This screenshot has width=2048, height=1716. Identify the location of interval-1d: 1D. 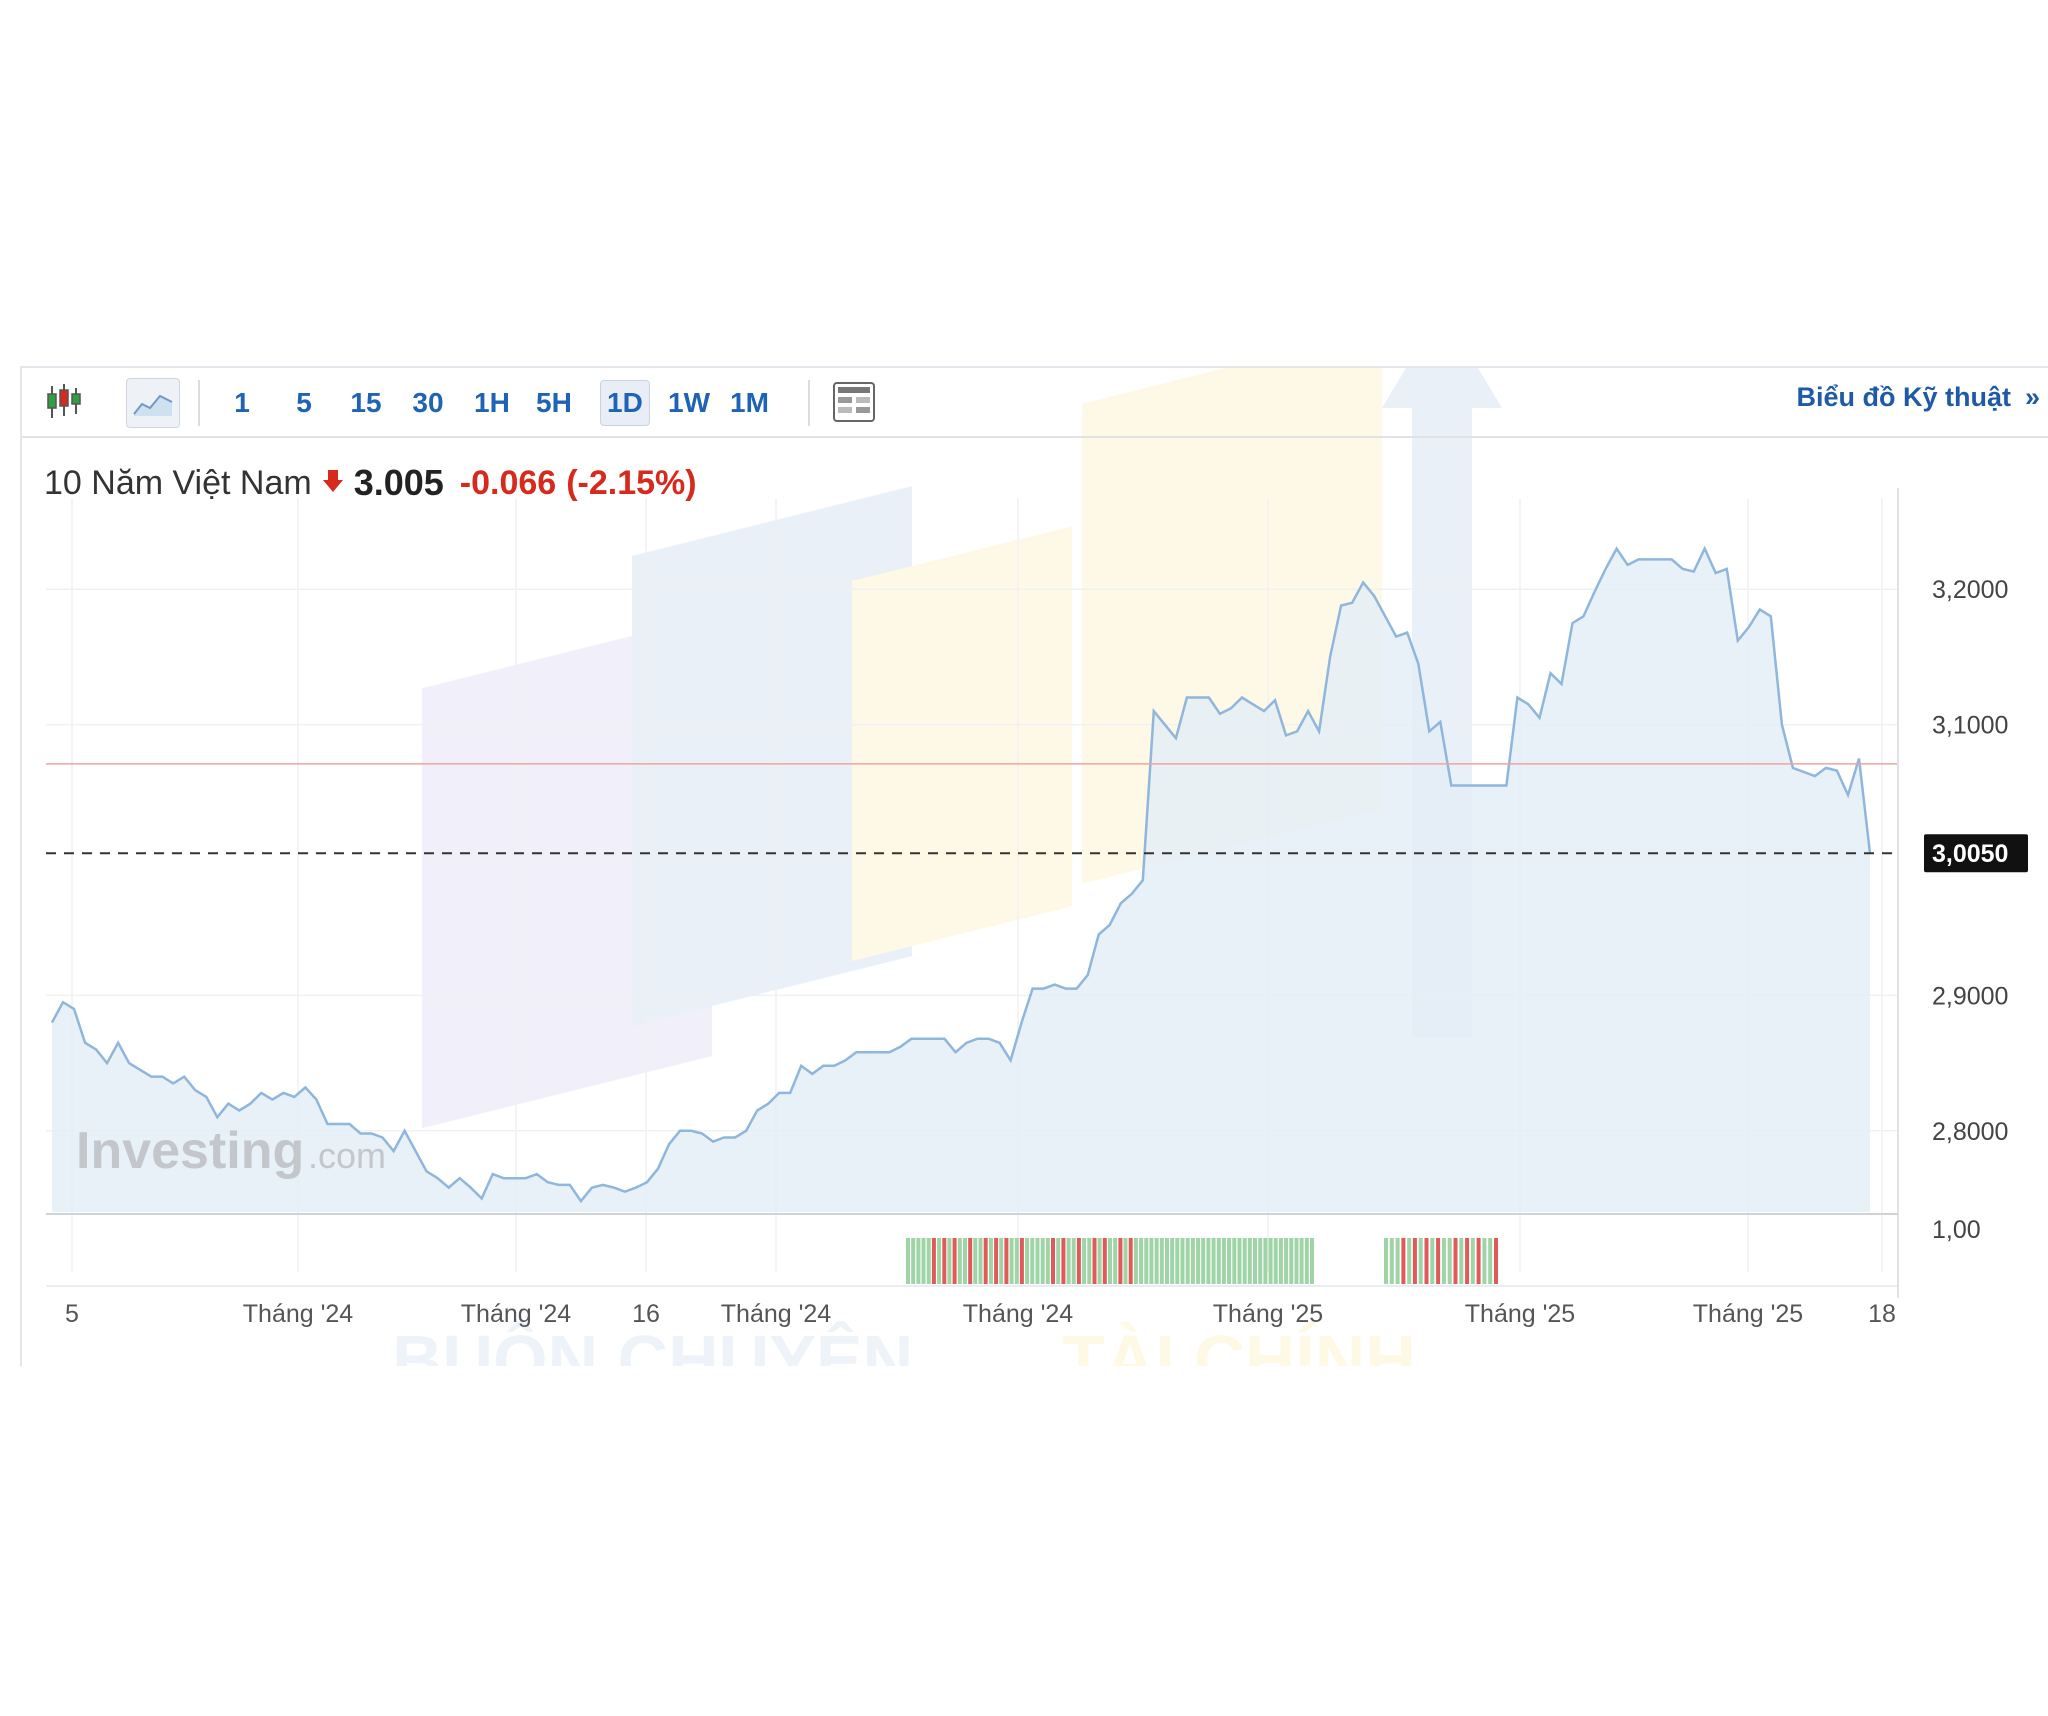
(625, 403).